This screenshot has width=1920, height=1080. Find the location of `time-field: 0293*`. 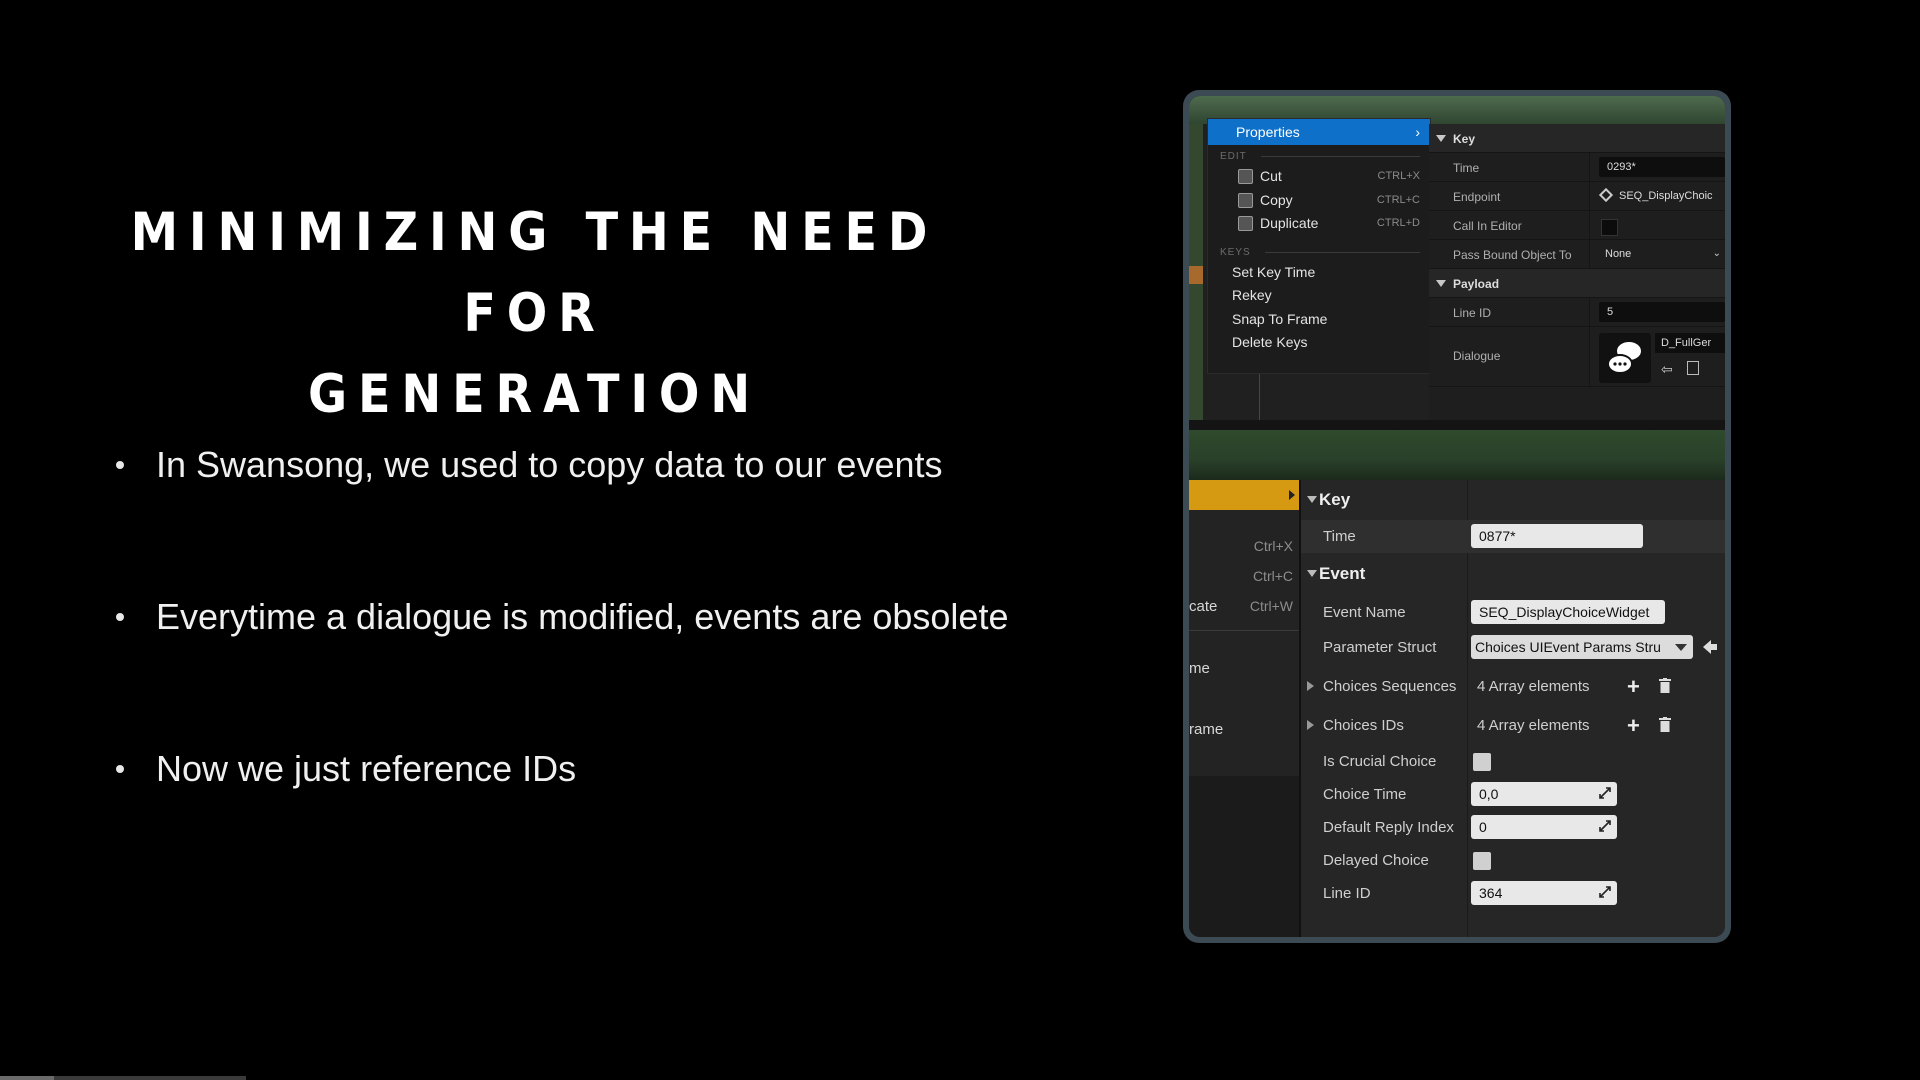

time-field: 0293* is located at coordinates (1662, 167).